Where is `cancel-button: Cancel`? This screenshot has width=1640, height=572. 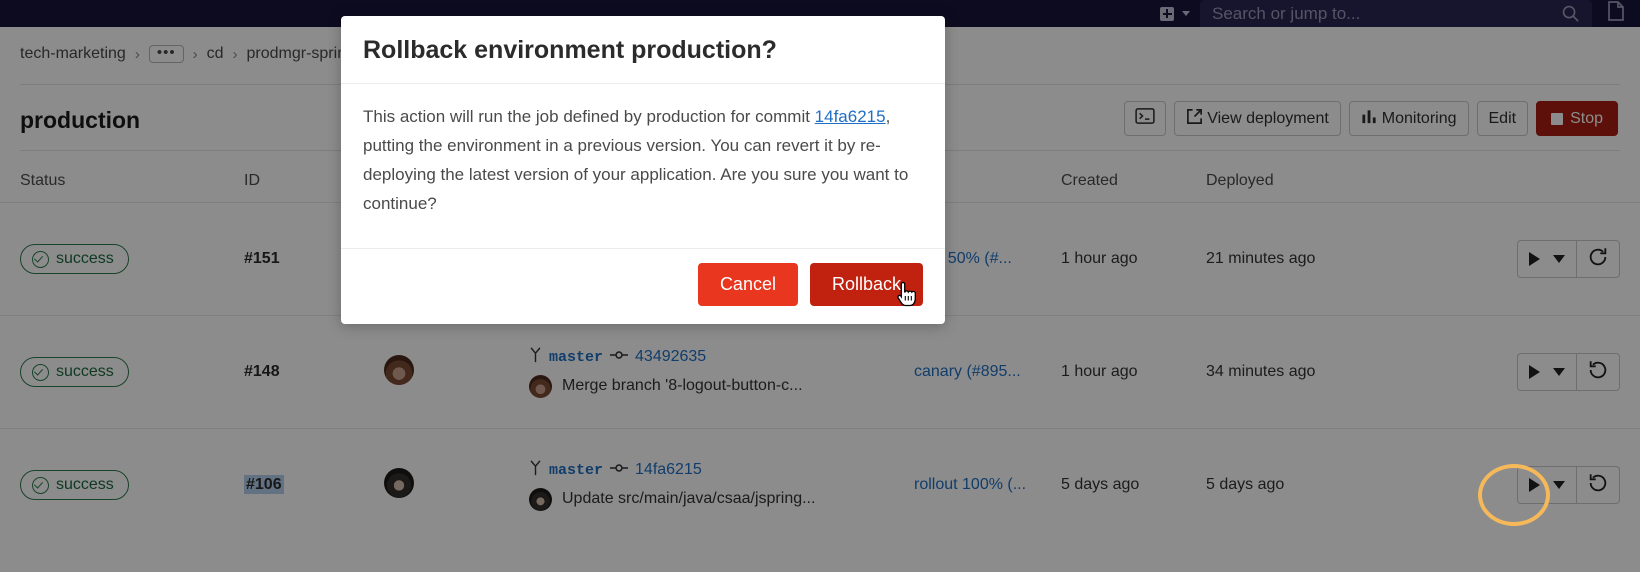 cancel-button: Cancel is located at coordinates (747, 284).